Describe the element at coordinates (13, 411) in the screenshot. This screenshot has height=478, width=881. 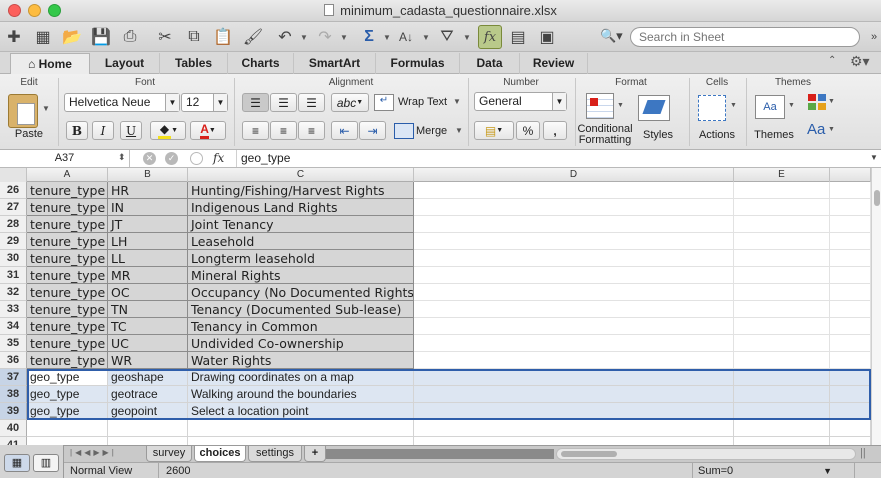
I see `row-header: 39` at that location.